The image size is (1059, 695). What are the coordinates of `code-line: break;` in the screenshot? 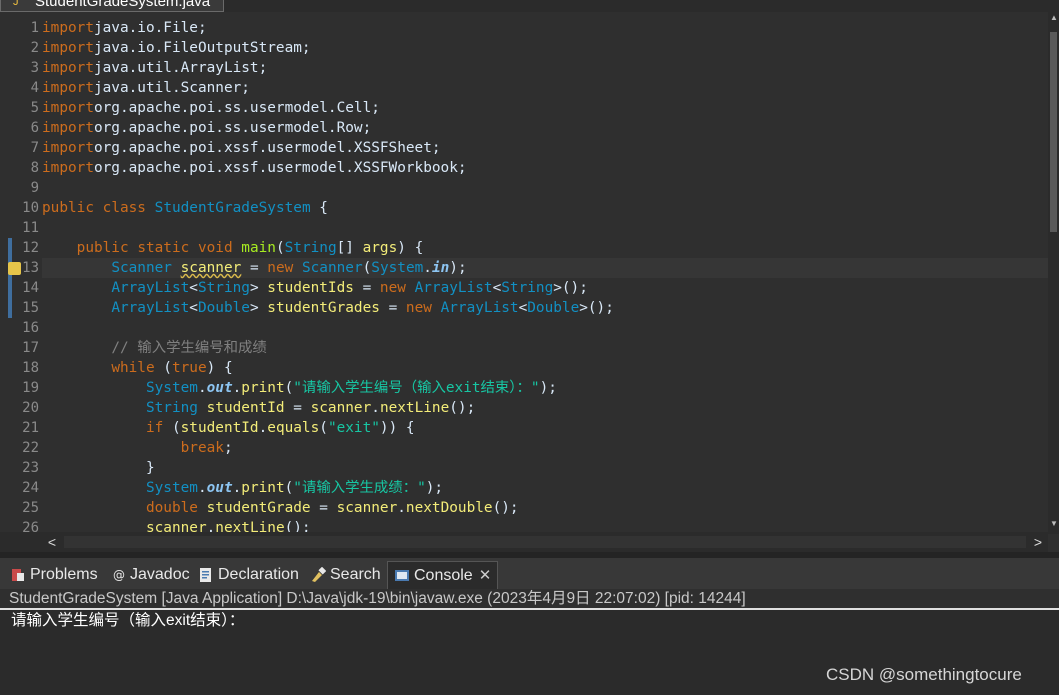 It's located at (137, 448).